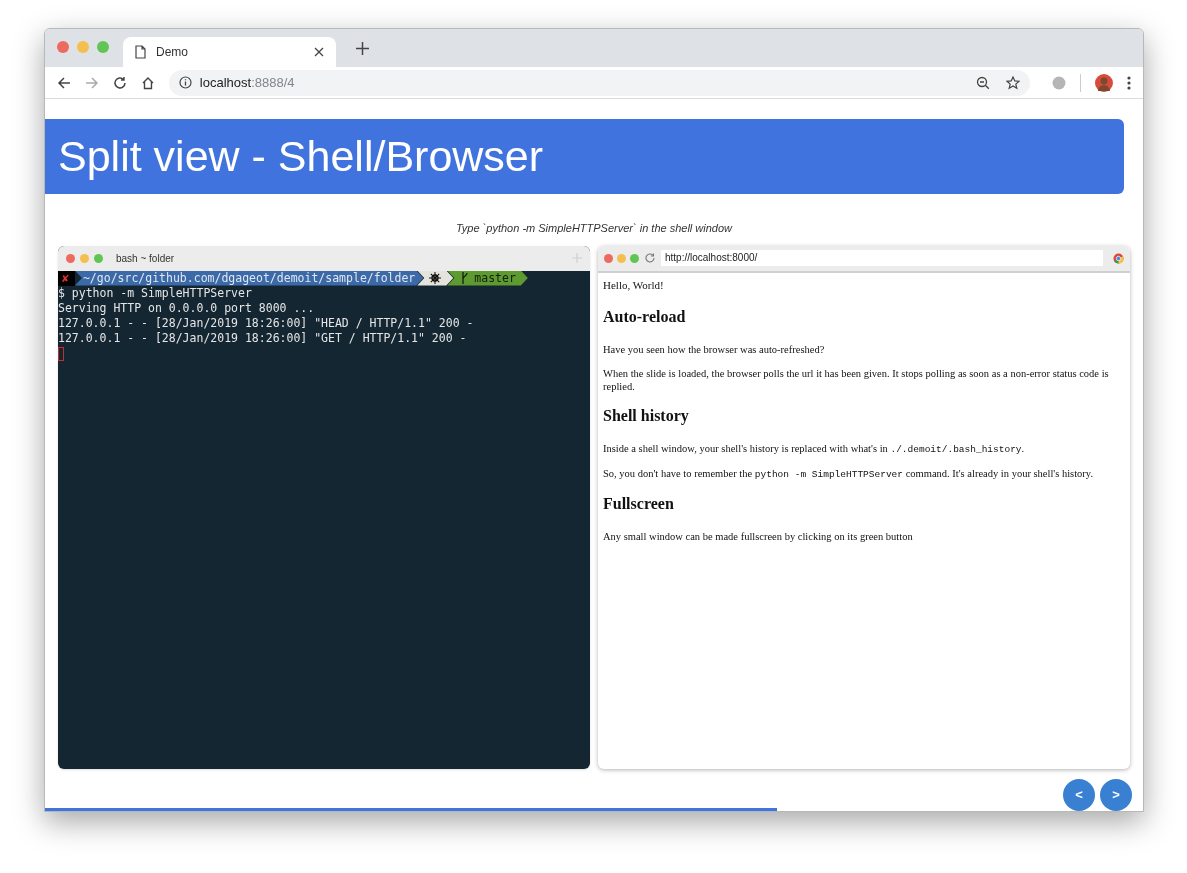 The height and width of the screenshot is (873, 1187). Describe the element at coordinates (646, 416) in the screenshot. I see `page-heading: Shell history` at that location.